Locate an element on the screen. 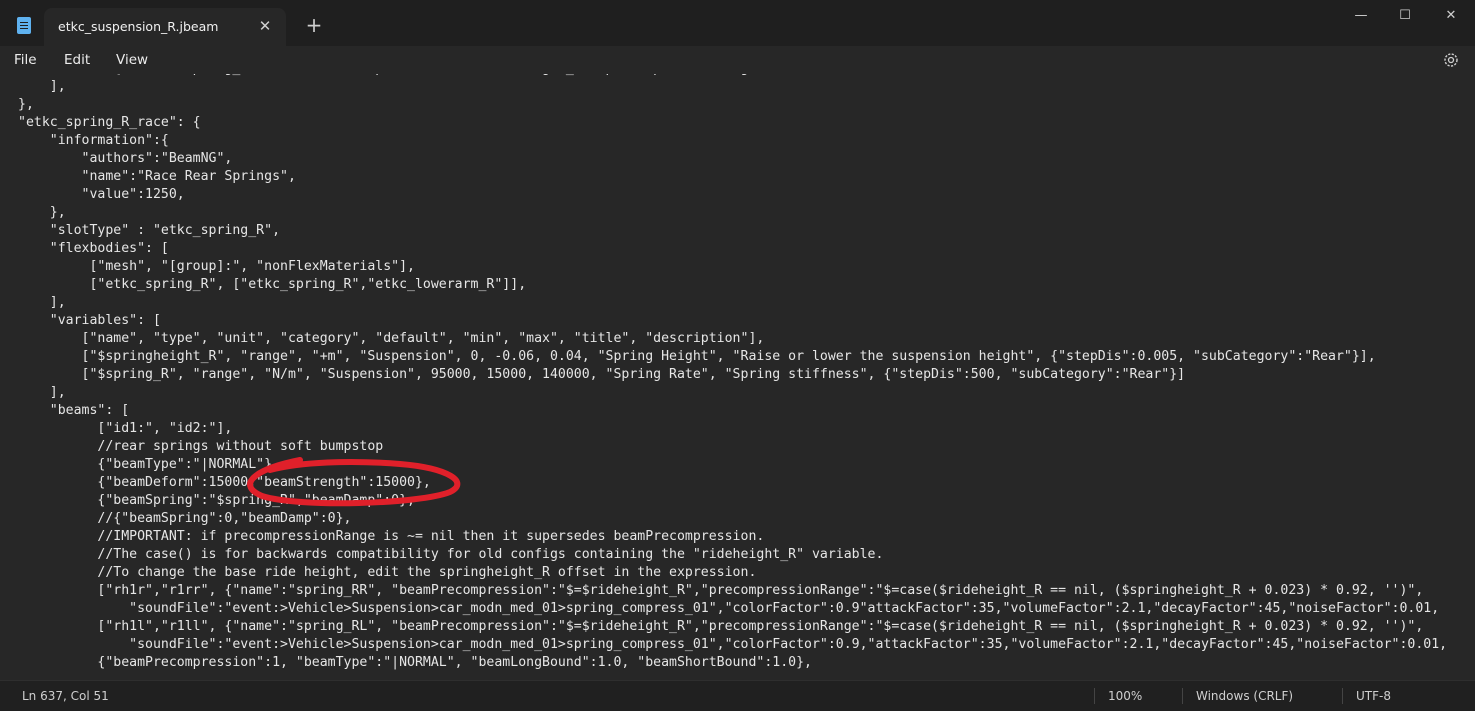 Image resolution: width=1475 pixels, height=711 pixels. code-line: "value":1250, is located at coordinates (101, 194).